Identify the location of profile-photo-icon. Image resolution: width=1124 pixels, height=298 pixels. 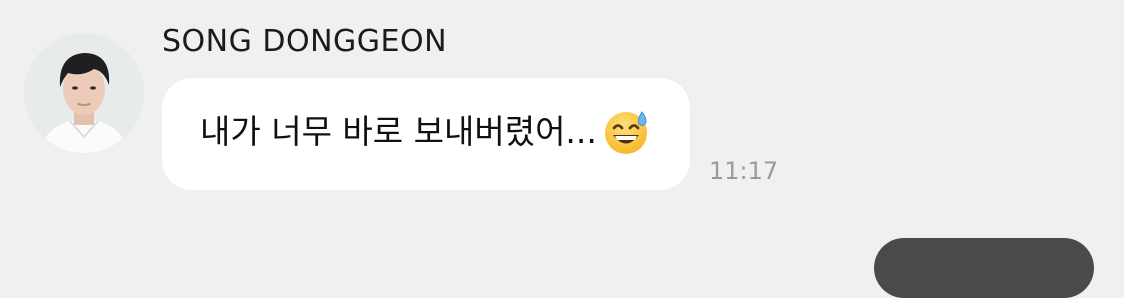
(84, 93).